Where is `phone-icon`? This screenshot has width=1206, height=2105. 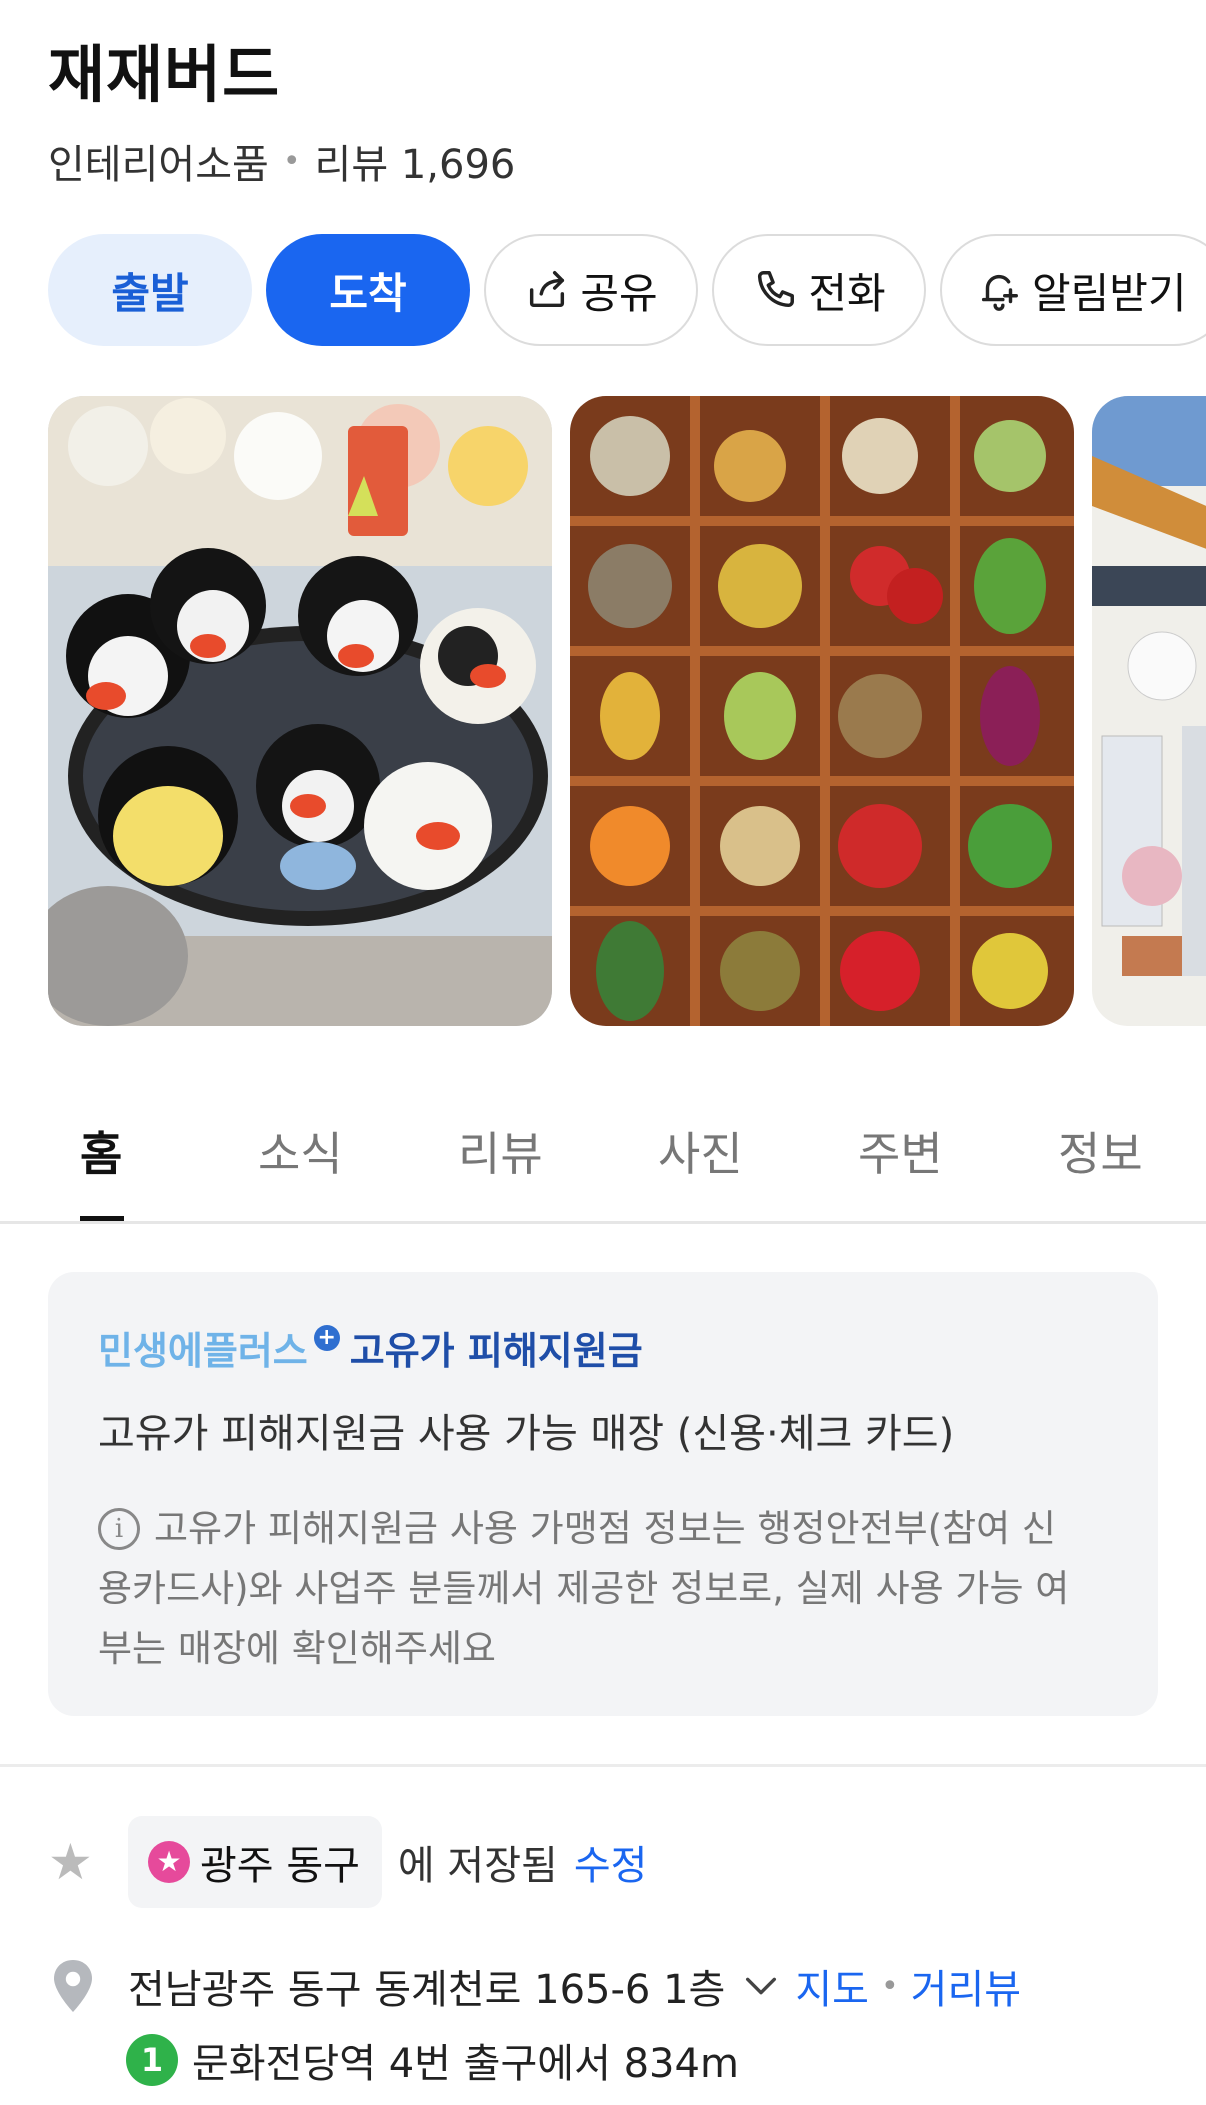
phone-icon is located at coordinates (776, 289).